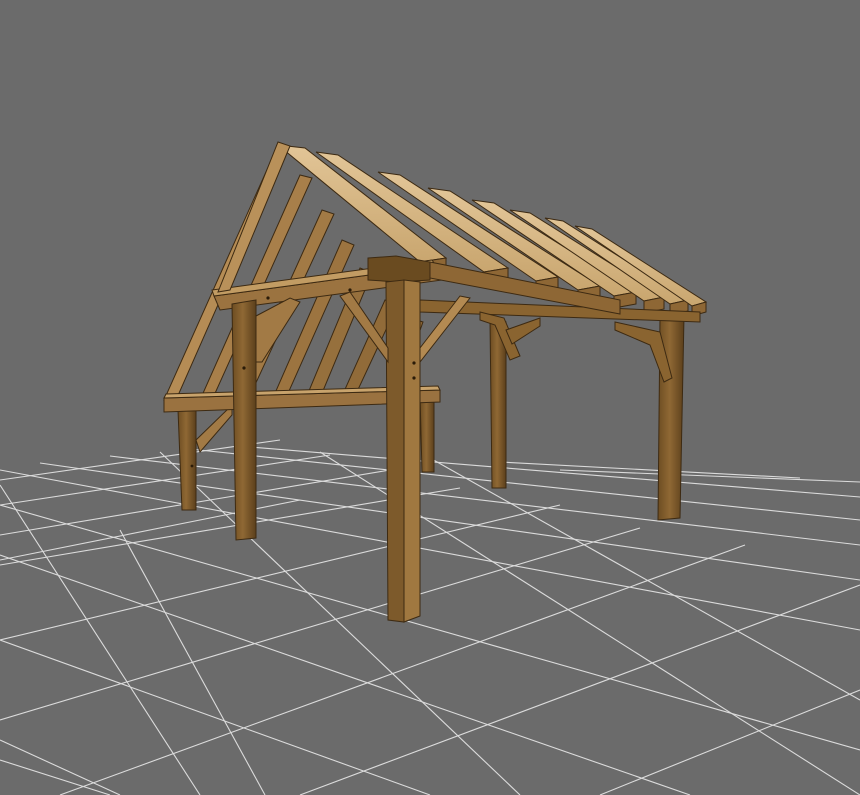 Image resolution: width=860 pixels, height=795 pixels. I want to click on front-left-post, so click(266, 419).